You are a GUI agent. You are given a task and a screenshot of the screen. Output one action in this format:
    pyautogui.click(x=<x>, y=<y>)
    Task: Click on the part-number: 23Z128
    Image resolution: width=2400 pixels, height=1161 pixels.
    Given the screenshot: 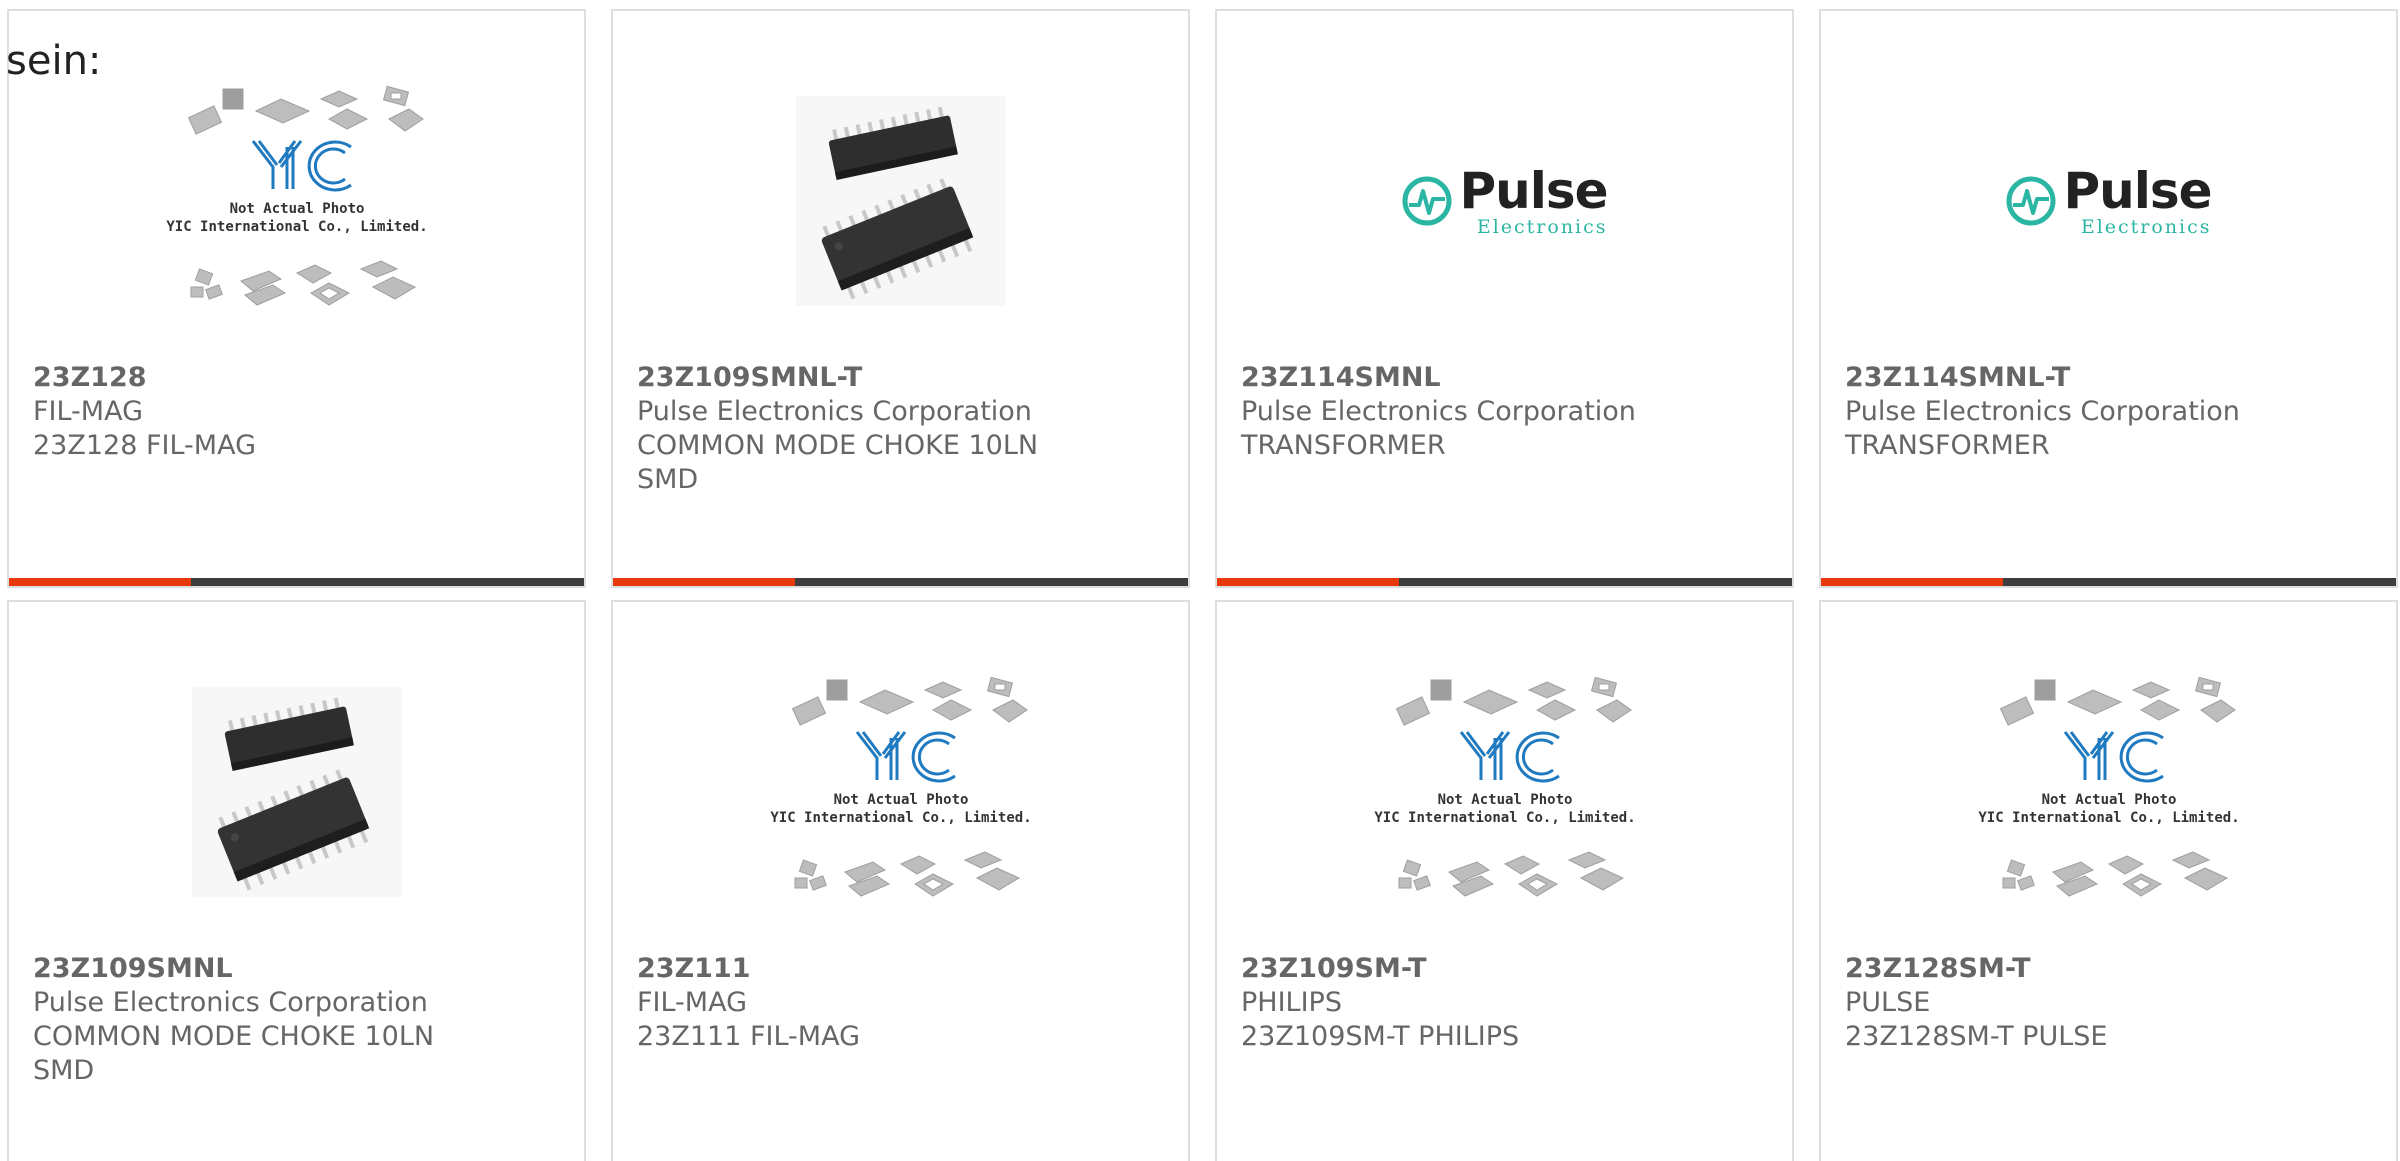 What is the action you would take?
    pyautogui.click(x=296, y=378)
    